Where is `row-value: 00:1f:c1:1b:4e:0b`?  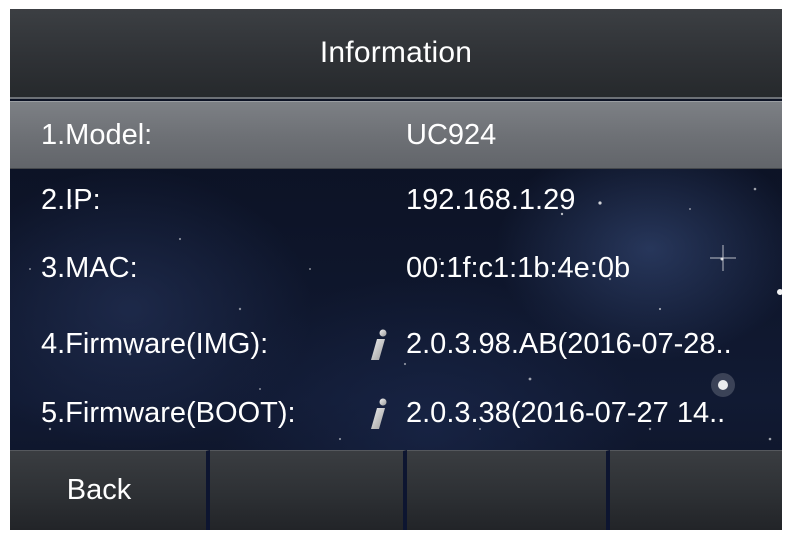 row-value: 00:1f:c1:1b:4e:0b is located at coordinates (518, 267).